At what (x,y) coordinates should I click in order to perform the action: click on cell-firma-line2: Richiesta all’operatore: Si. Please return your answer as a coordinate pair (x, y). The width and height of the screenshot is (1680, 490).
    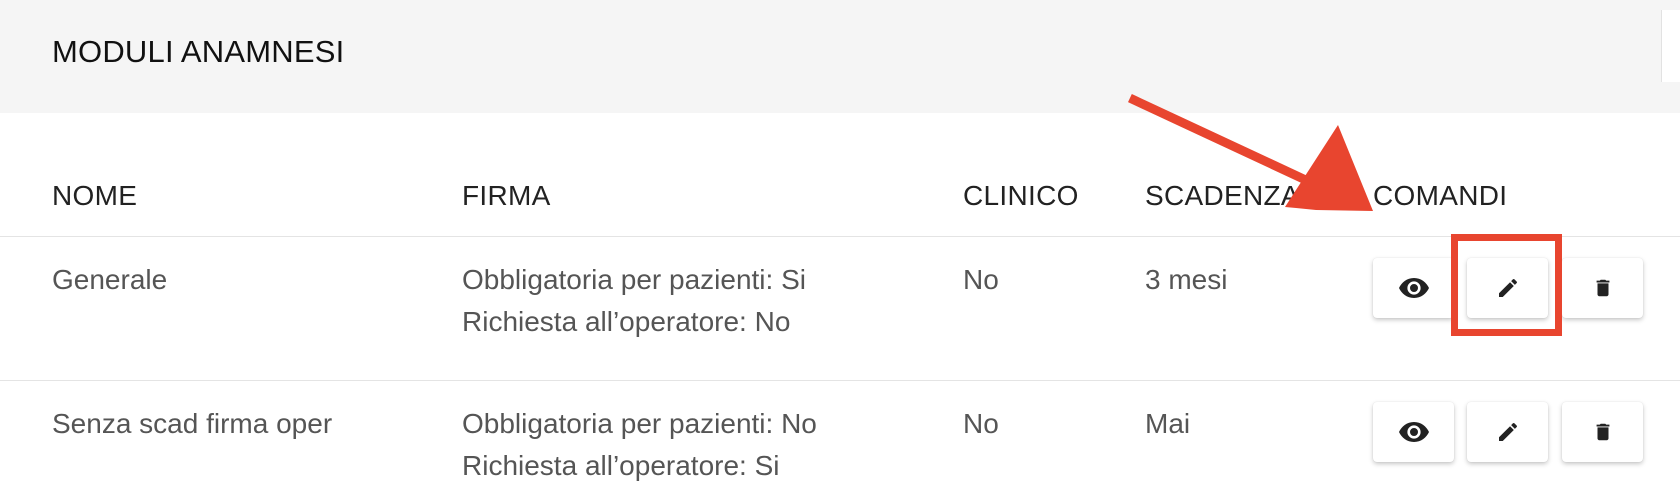
    Looking at the image, I should click on (621, 465).